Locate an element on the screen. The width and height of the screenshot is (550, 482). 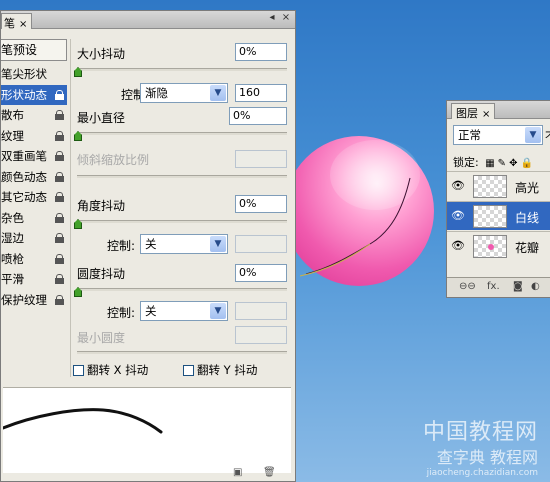
blend-mode-select: 正常 ▼ is located at coordinates (498, 135).